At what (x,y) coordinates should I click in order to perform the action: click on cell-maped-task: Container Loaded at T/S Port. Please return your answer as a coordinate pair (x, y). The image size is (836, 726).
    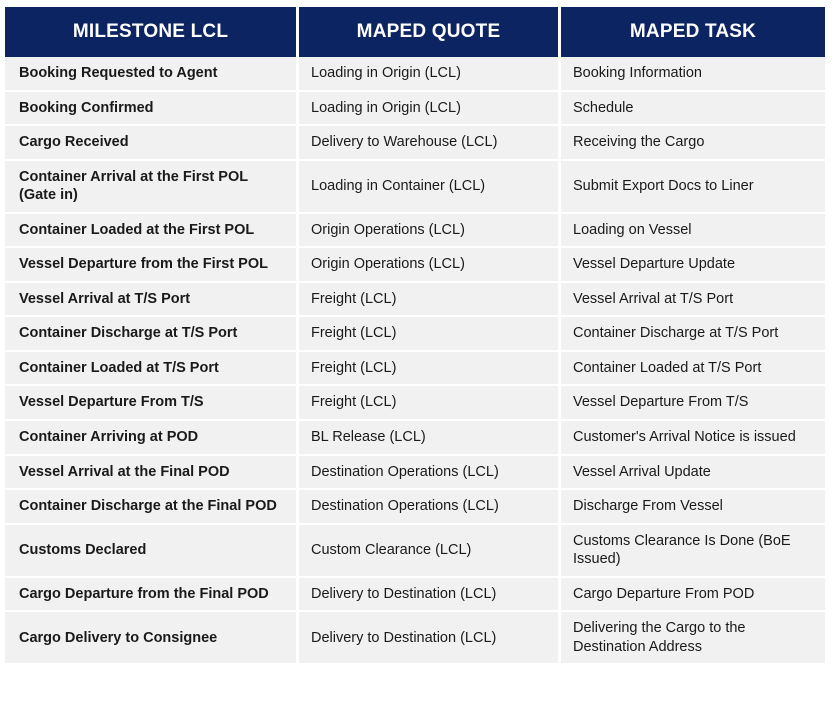
    Looking at the image, I should click on (693, 369).